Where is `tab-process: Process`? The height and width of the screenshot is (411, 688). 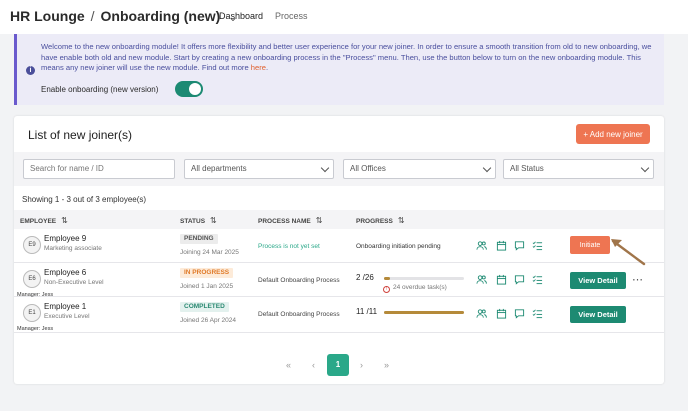
tab-process: Process is located at coordinates (291, 16).